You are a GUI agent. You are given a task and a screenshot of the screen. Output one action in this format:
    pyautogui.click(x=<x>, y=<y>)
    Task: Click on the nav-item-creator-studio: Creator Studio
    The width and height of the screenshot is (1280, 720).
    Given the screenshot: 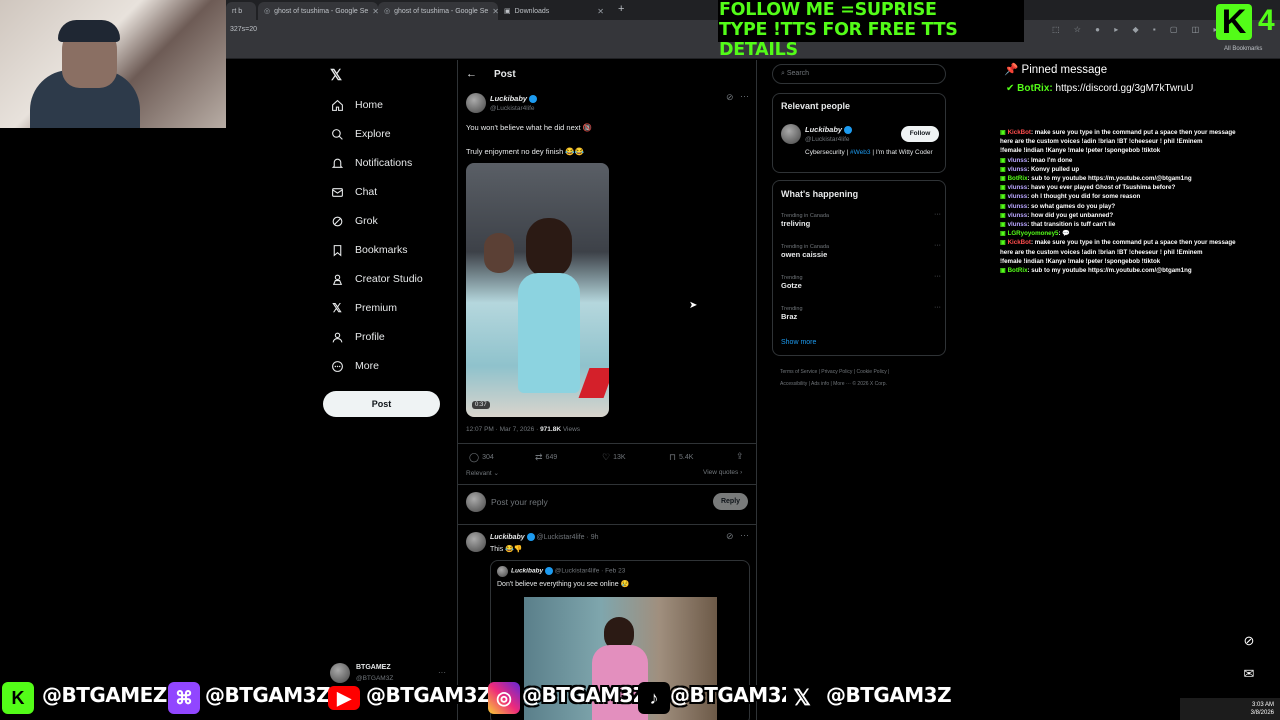 What is the action you would take?
    pyautogui.click(x=376, y=279)
    